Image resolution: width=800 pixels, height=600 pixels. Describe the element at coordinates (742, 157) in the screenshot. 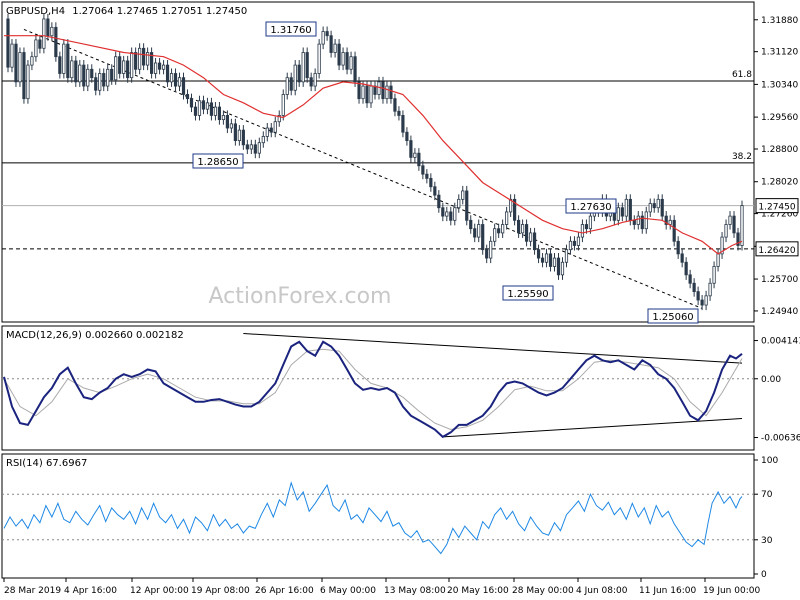

I see `fib-level-label: 38.2` at that location.